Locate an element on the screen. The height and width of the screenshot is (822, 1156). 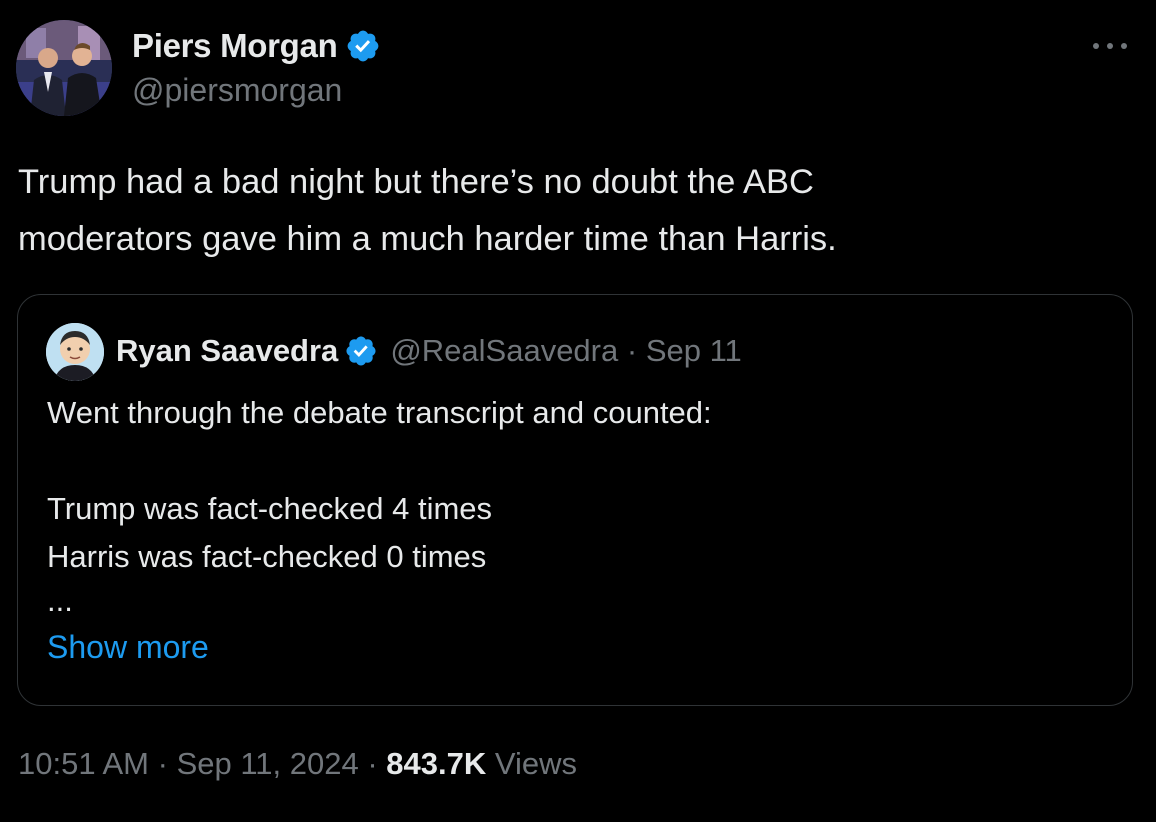
author-avatar is located at coordinates (64, 68).